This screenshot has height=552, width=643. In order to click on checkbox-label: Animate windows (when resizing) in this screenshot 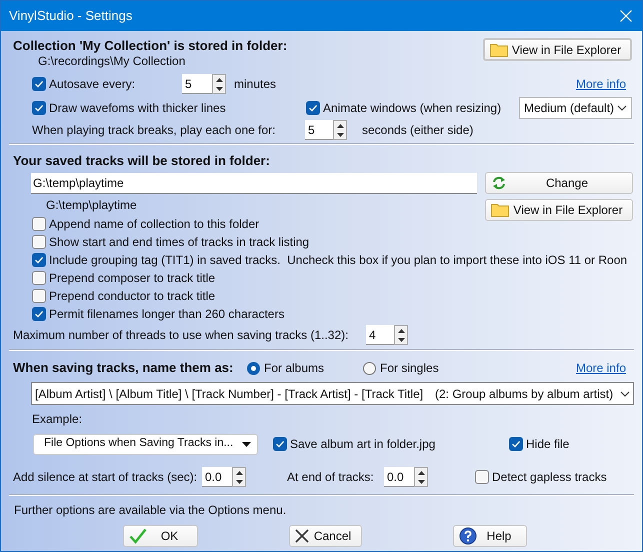, I will do `click(412, 108)`.